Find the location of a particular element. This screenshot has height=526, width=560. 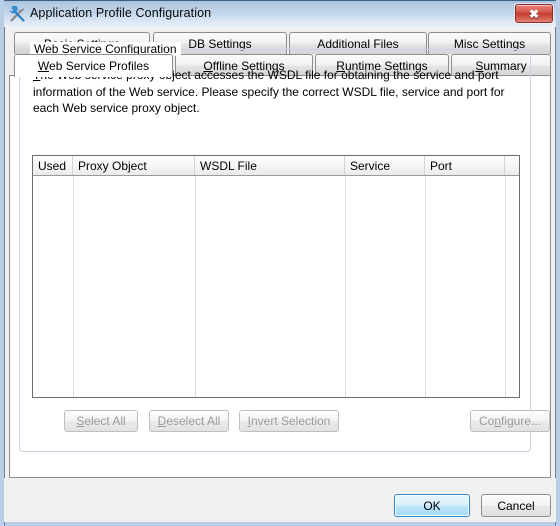

window-frame-right is located at coordinates (555, 263).